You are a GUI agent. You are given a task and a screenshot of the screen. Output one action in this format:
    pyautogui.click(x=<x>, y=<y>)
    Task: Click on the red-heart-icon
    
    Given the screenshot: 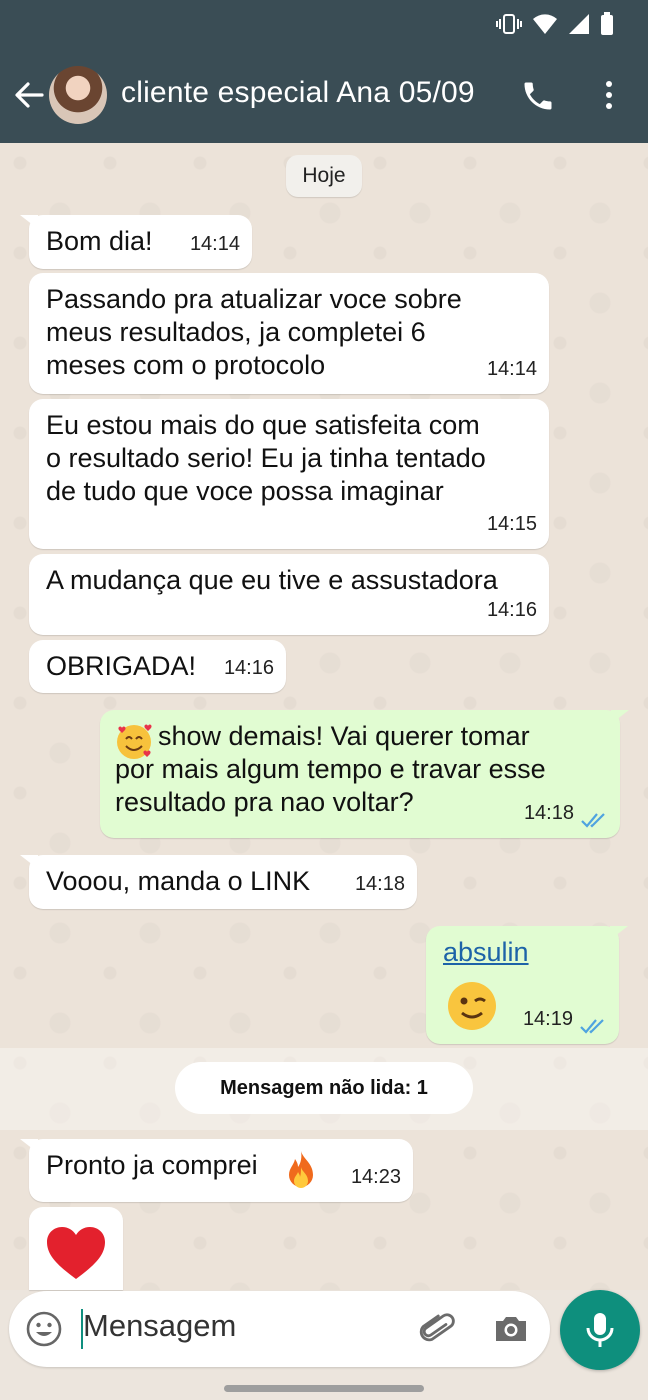 What is the action you would take?
    pyautogui.click(x=76, y=1253)
    